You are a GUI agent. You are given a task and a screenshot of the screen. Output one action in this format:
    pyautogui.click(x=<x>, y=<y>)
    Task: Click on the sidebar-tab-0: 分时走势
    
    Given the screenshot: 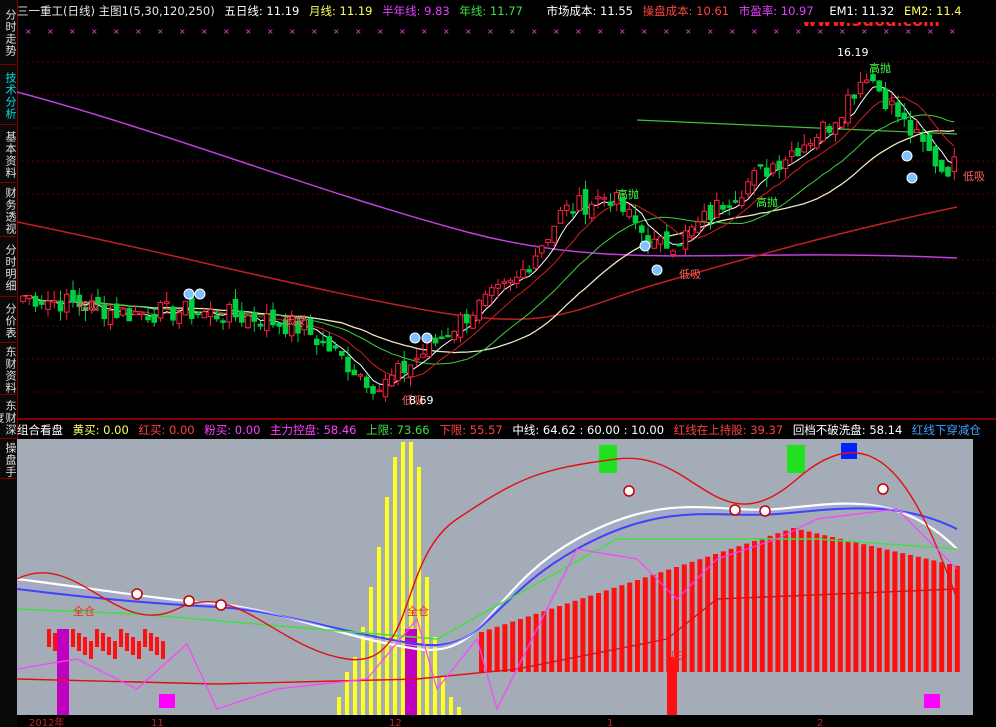 What is the action you would take?
    pyautogui.click(x=8, y=33)
    